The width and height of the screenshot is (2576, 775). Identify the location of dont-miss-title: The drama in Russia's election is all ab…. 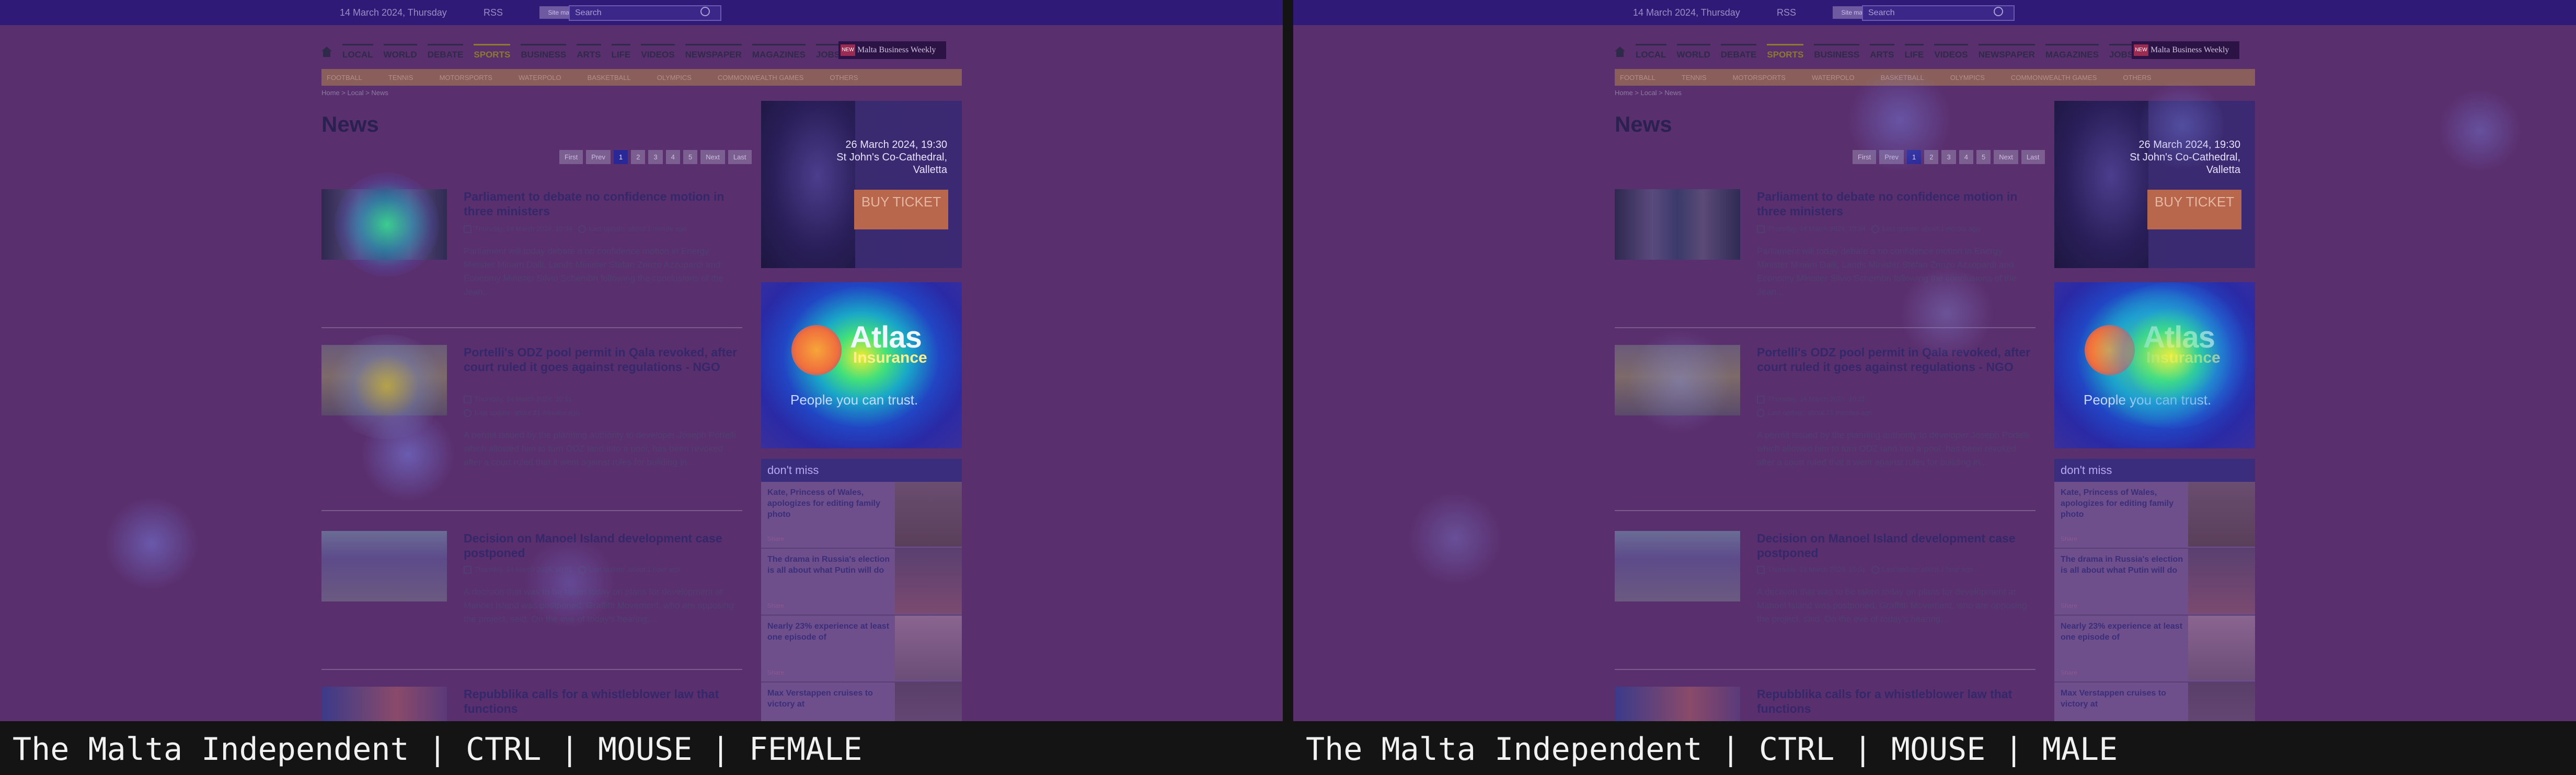
(2123, 565).